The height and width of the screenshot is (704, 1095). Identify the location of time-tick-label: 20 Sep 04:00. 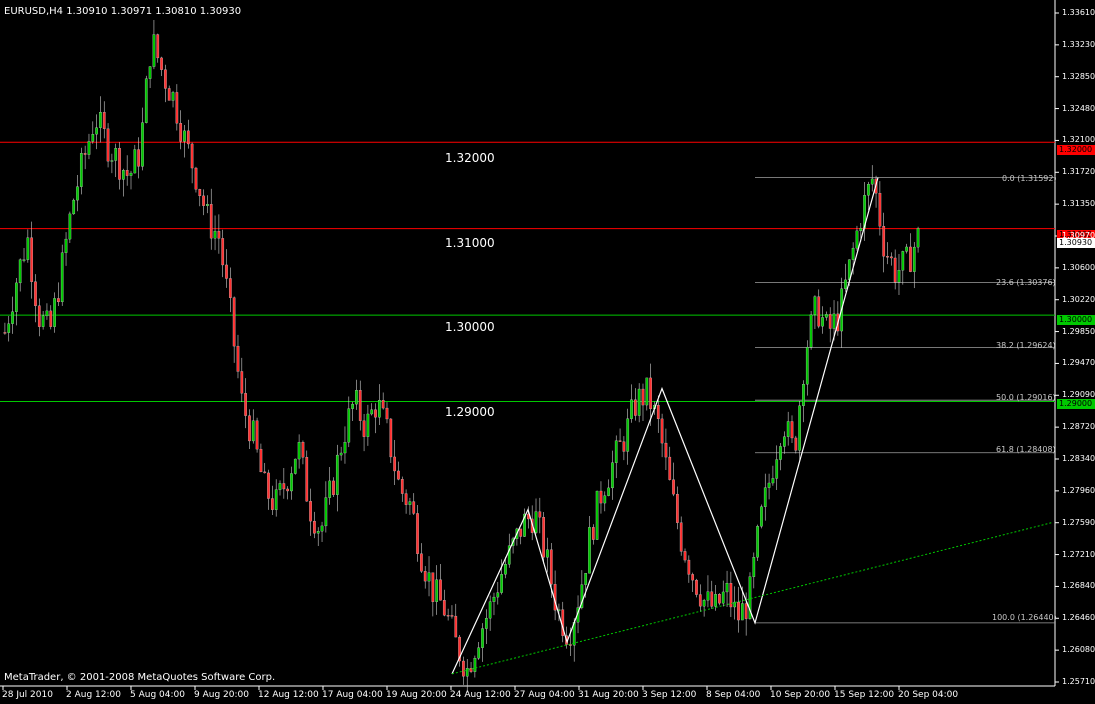
(928, 695).